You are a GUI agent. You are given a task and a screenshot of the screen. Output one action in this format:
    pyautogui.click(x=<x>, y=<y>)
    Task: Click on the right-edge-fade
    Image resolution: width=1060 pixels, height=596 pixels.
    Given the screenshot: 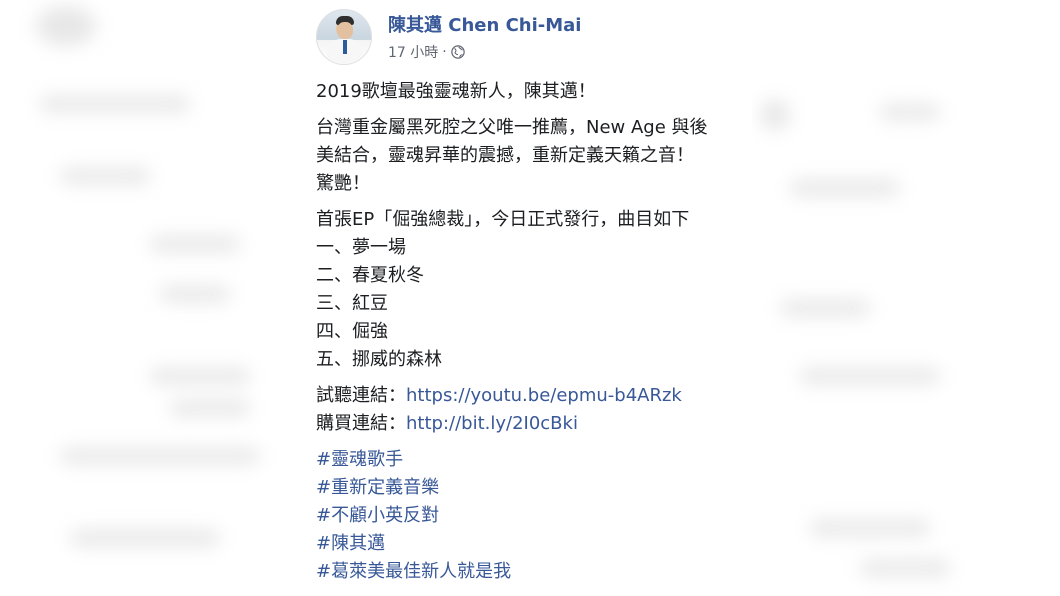 What is the action you would take?
    pyautogui.click(x=749, y=298)
    